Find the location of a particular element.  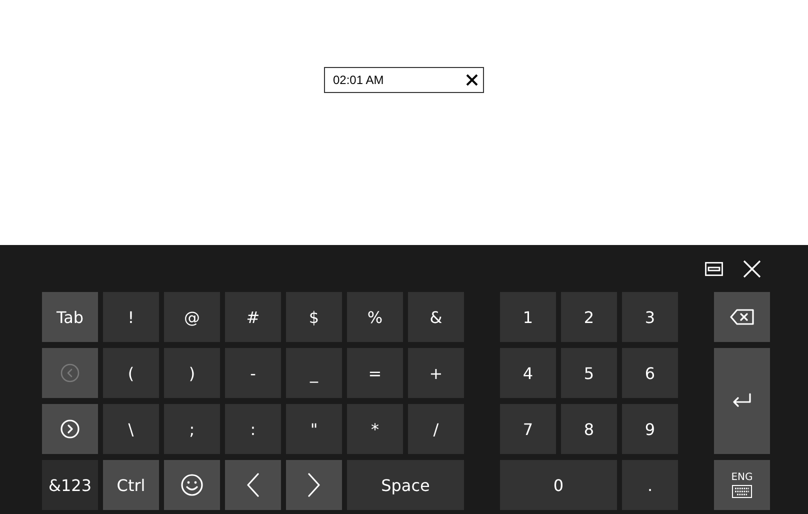

forward-key is located at coordinates (70, 429).